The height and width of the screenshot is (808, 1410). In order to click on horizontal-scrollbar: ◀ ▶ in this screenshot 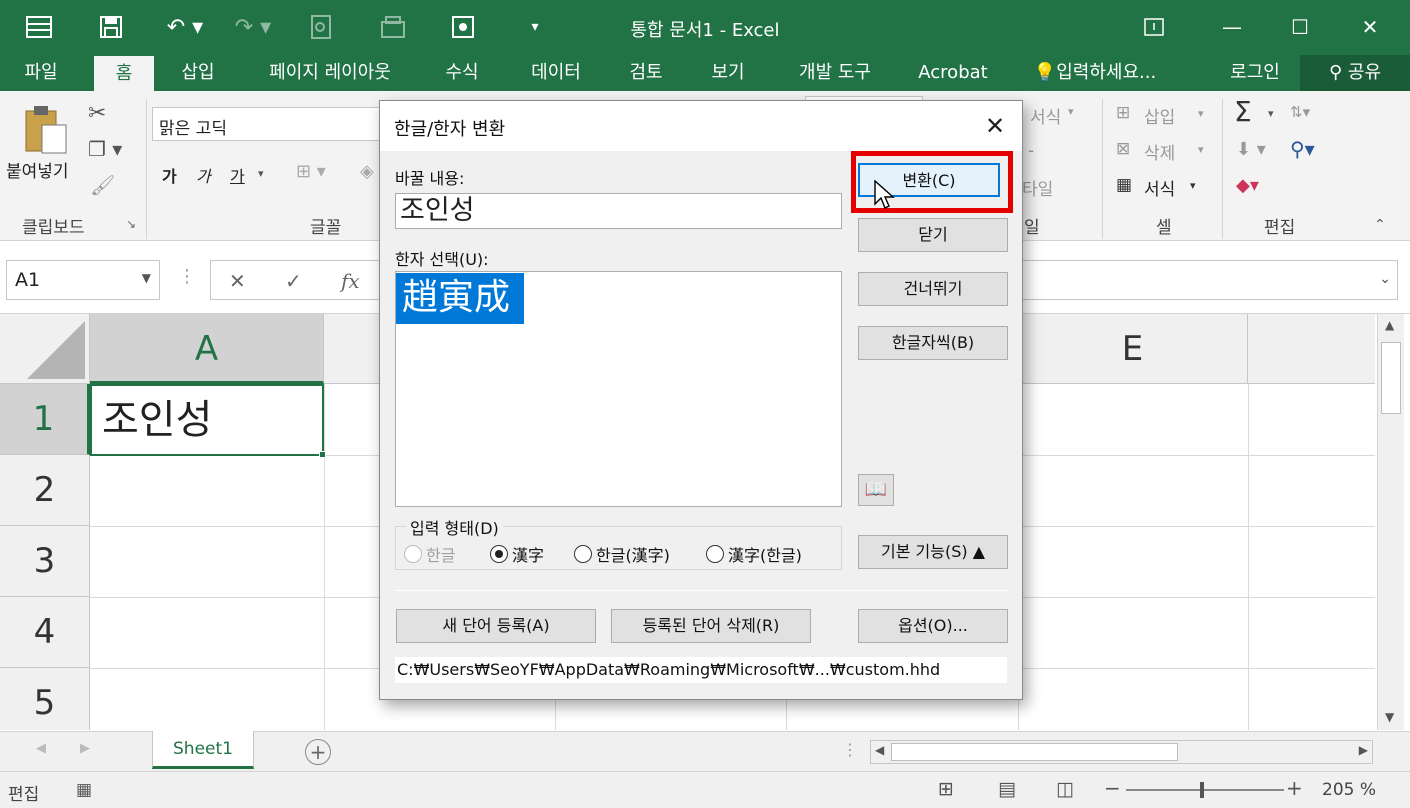, I will do `click(1121, 752)`.